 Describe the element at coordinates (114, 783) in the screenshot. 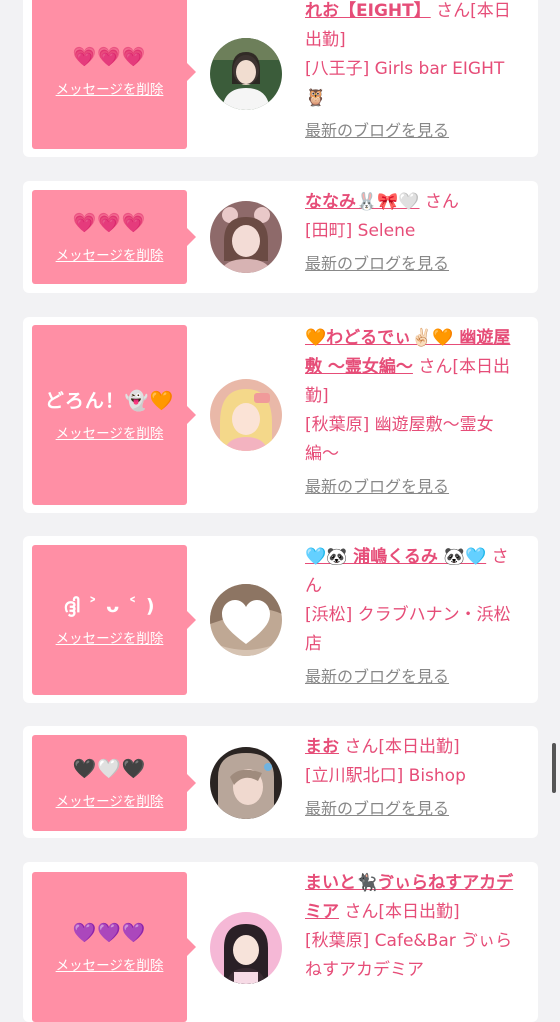

I see `message-bubble: 🖤🤍🖤 メッセージを削除` at that location.